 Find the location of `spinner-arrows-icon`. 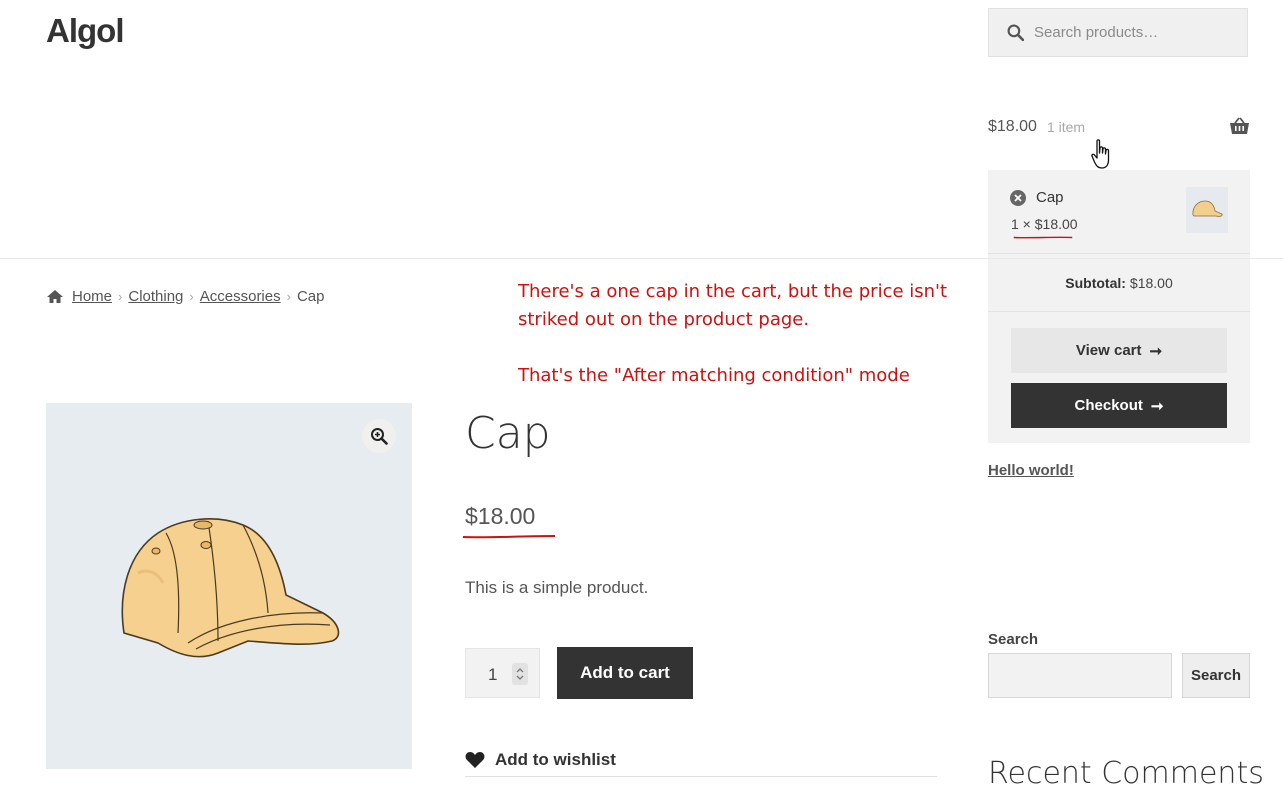

spinner-arrows-icon is located at coordinates (520, 674).